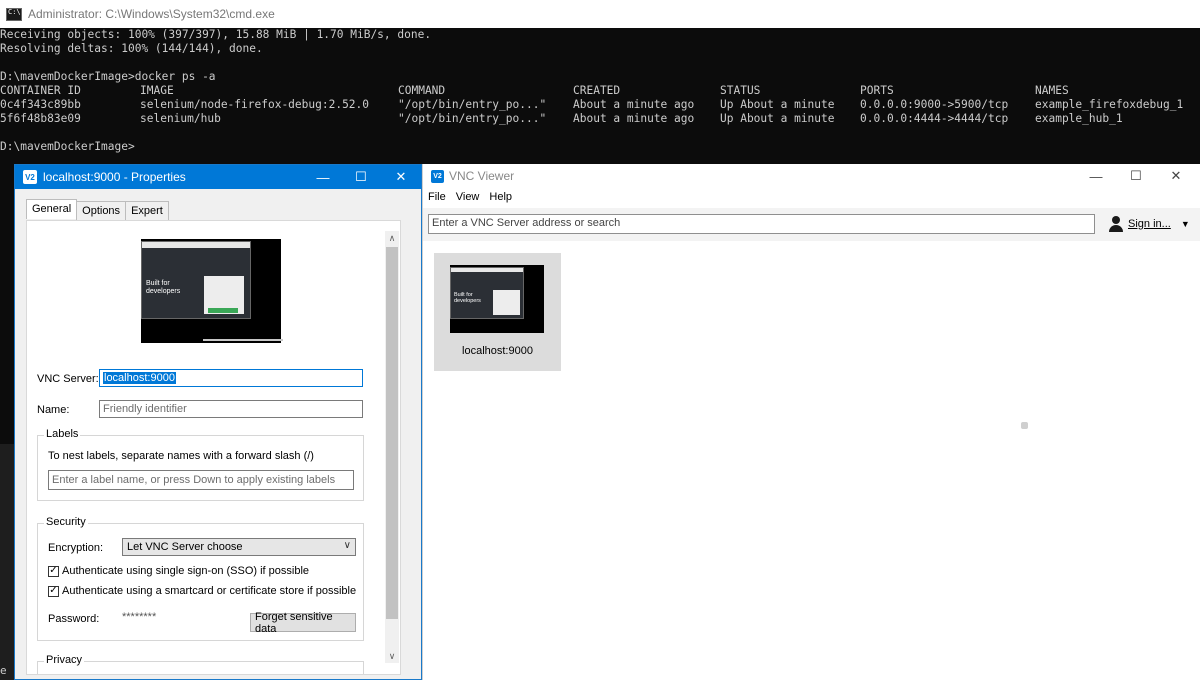 This screenshot has width=1200, height=680. Describe the element at coordinates (76, 548) in the screenshot. I see `encryption-label: Encryption:` at that location.